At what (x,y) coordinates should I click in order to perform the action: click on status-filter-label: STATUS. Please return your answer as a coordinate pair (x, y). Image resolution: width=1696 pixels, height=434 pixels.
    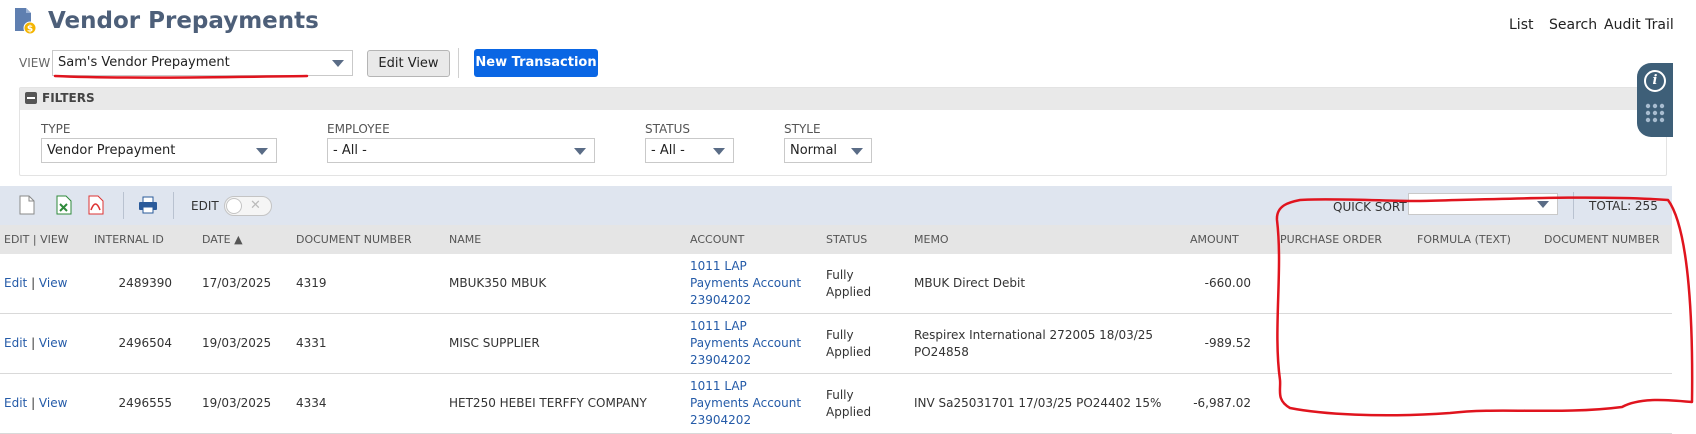
    Looking at the image, I should click on (668, 129).